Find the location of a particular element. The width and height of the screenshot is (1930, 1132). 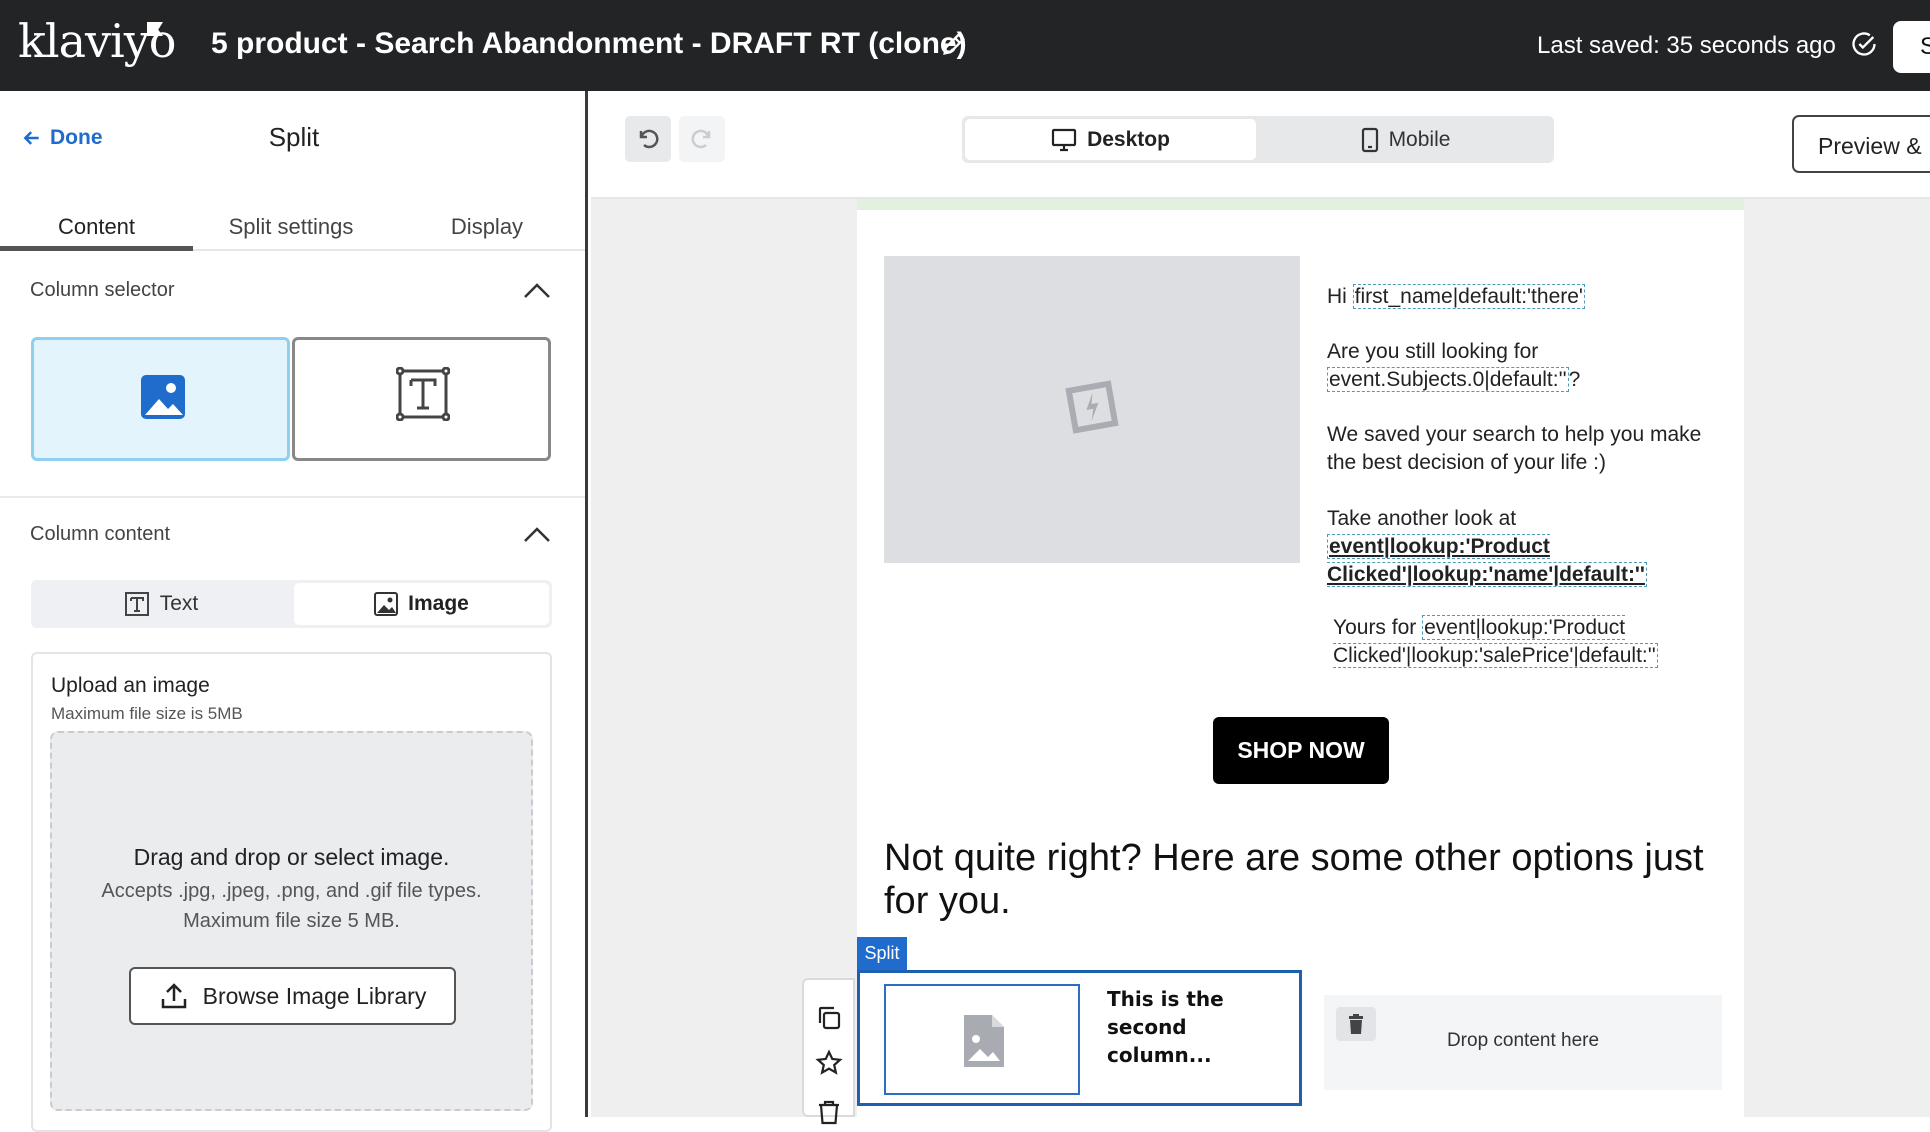

panel-title: Split is located at coordinates (294, 137).